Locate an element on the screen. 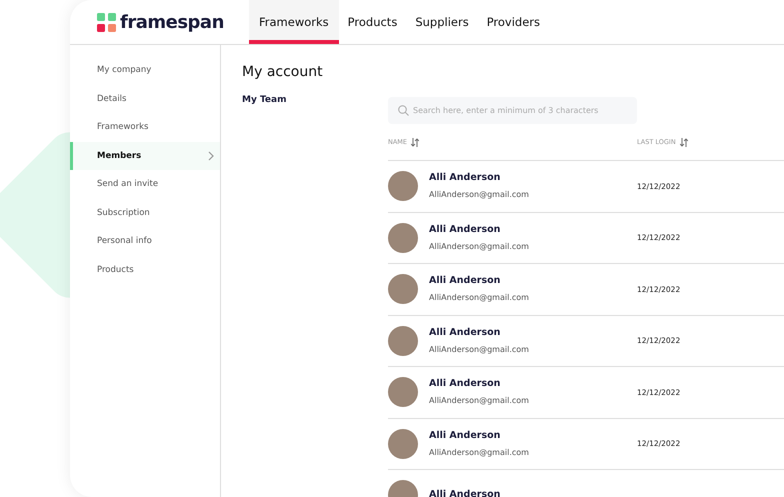 The image size is (784, 497). logo-text: framespan is located at coordinates (172, 22).